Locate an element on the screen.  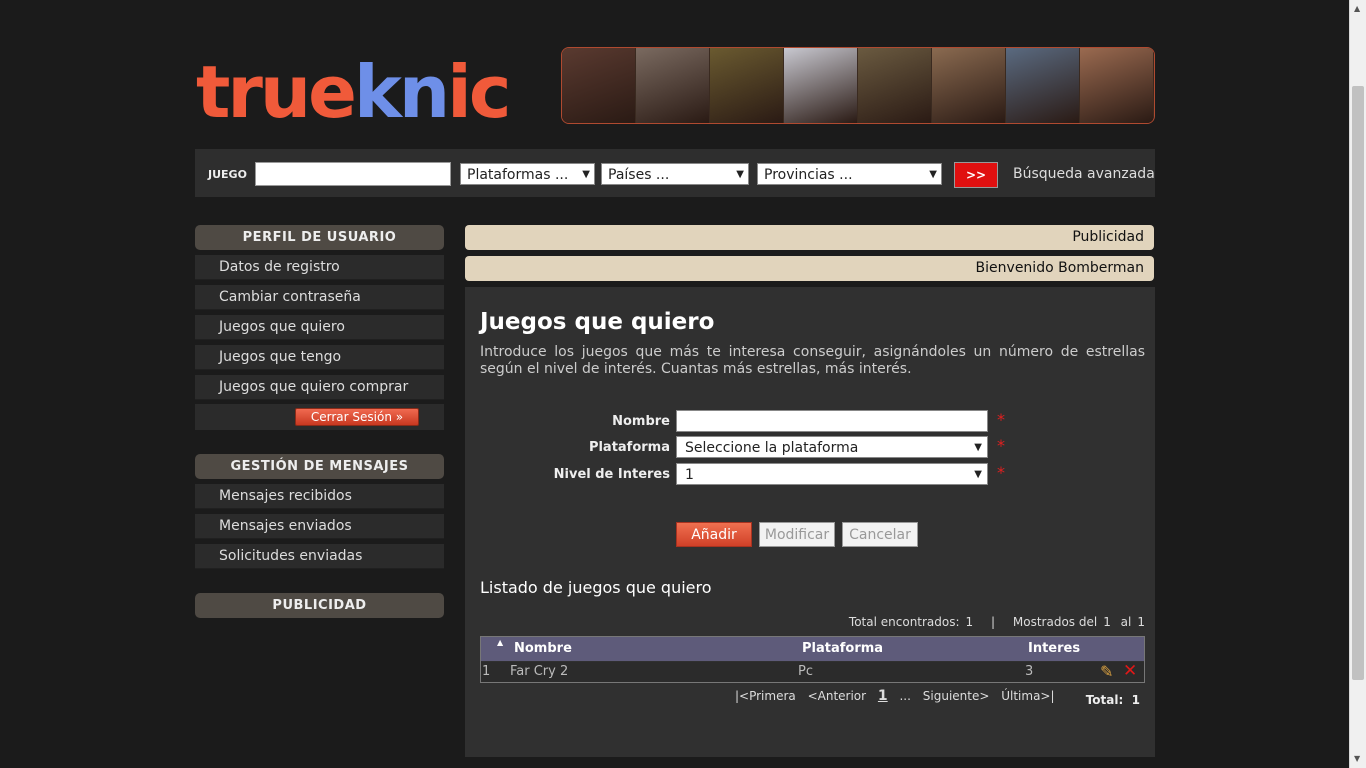
first-page-link: |<Primera is located at coordinates (765, 696).